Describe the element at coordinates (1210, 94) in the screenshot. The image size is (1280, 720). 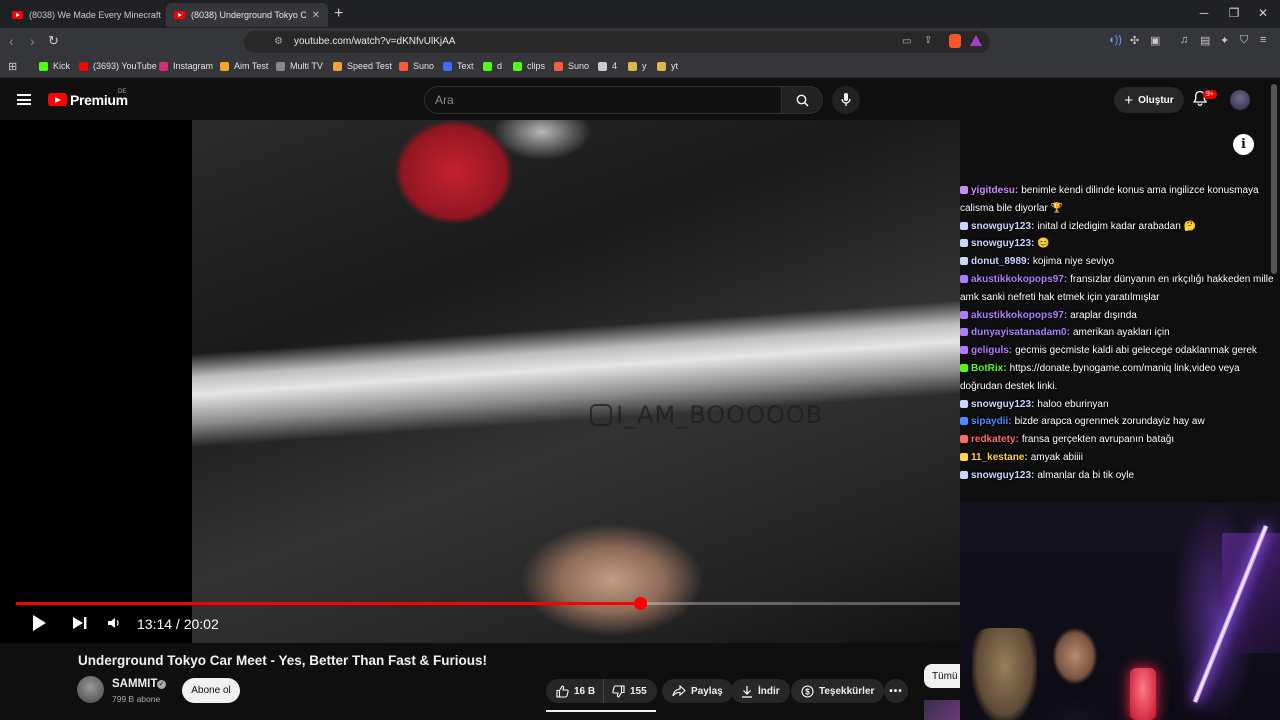
I see `notification-badge: 9+` at that location.